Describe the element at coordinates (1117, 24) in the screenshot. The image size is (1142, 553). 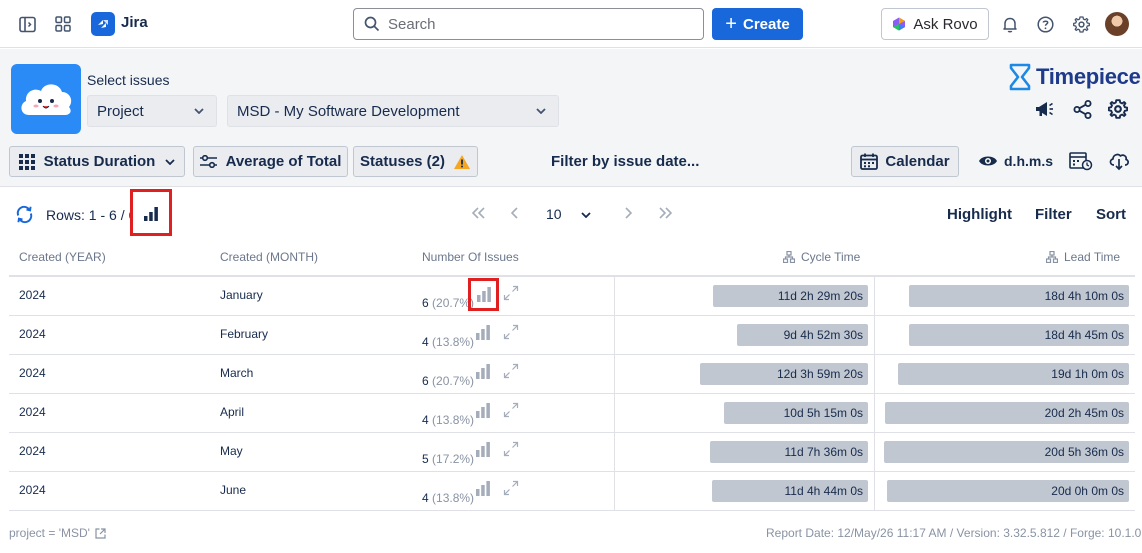
I see `user-avatar` at that location.